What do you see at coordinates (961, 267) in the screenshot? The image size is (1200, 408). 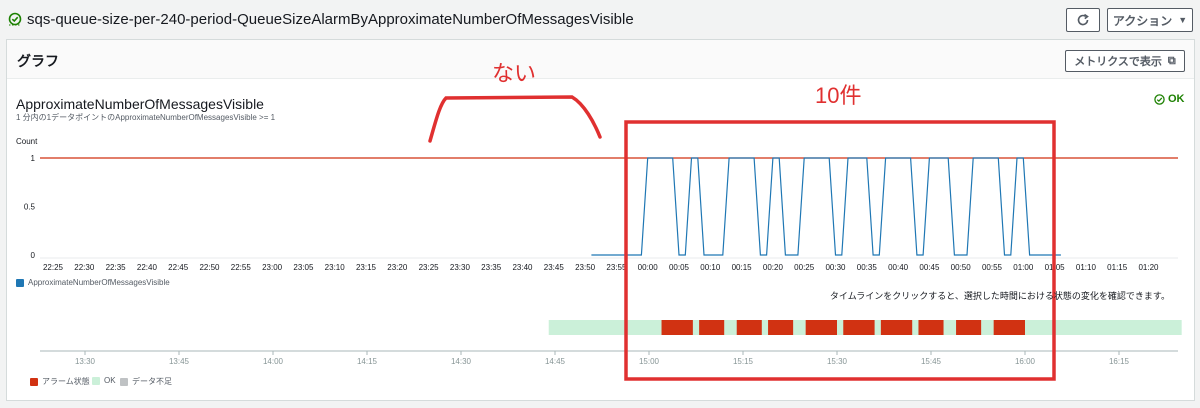 I see `x-tick-label: 00:50` at bounding box center [961, 267].